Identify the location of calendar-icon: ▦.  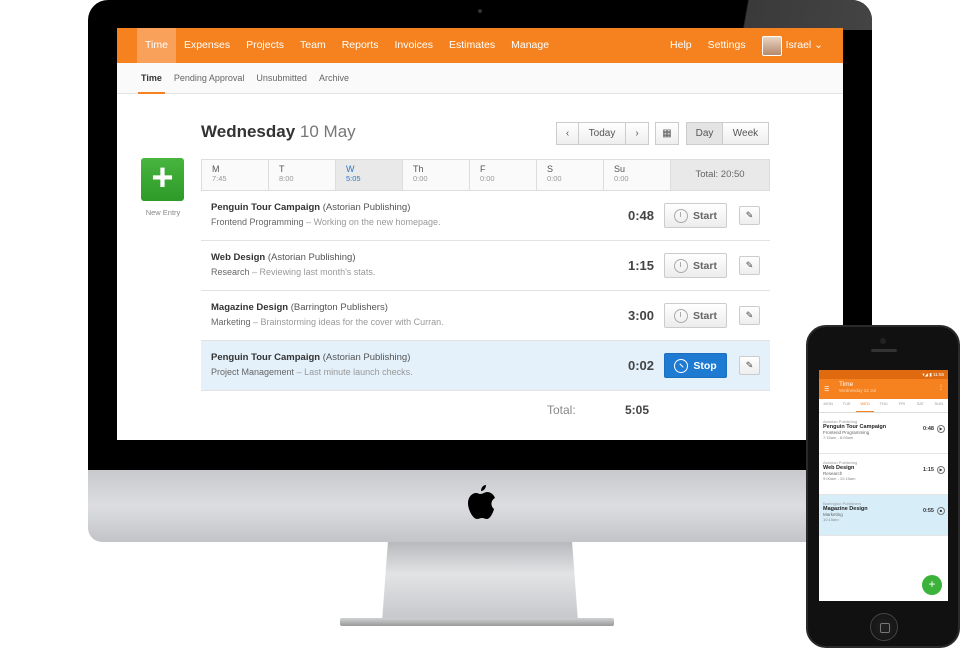
(667, 133).